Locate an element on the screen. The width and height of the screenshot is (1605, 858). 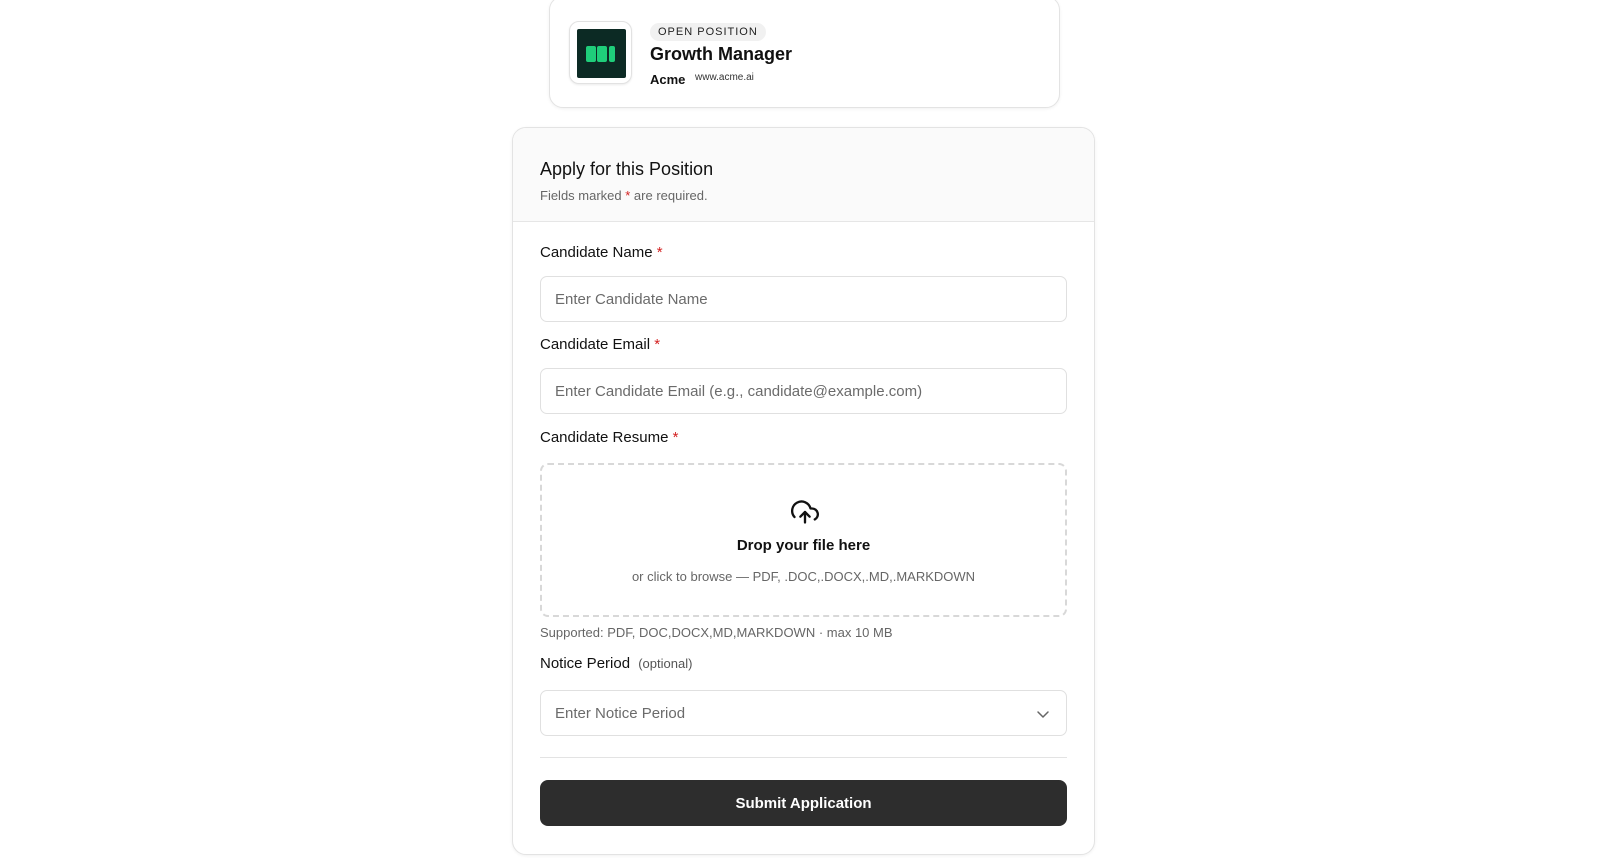
company-logo is located at coordinates (600, 52).